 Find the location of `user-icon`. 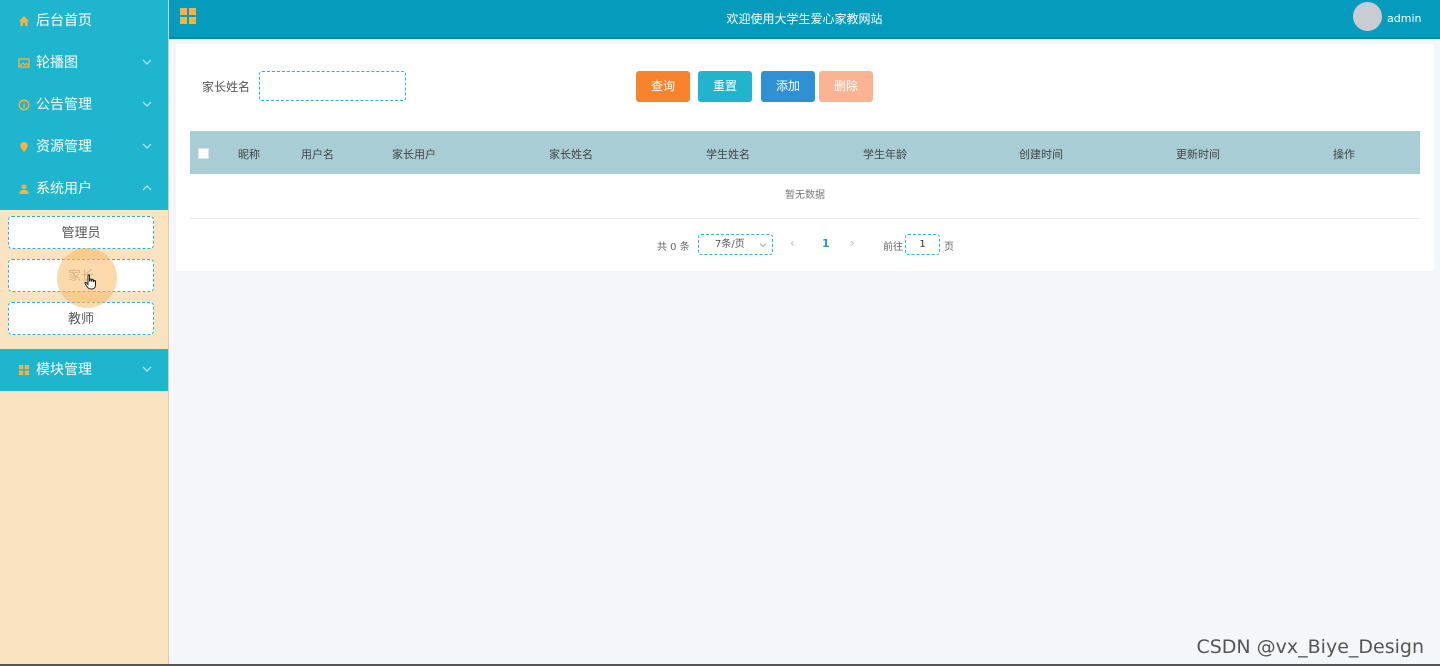

user-icon is located at coordinates (23, 188).